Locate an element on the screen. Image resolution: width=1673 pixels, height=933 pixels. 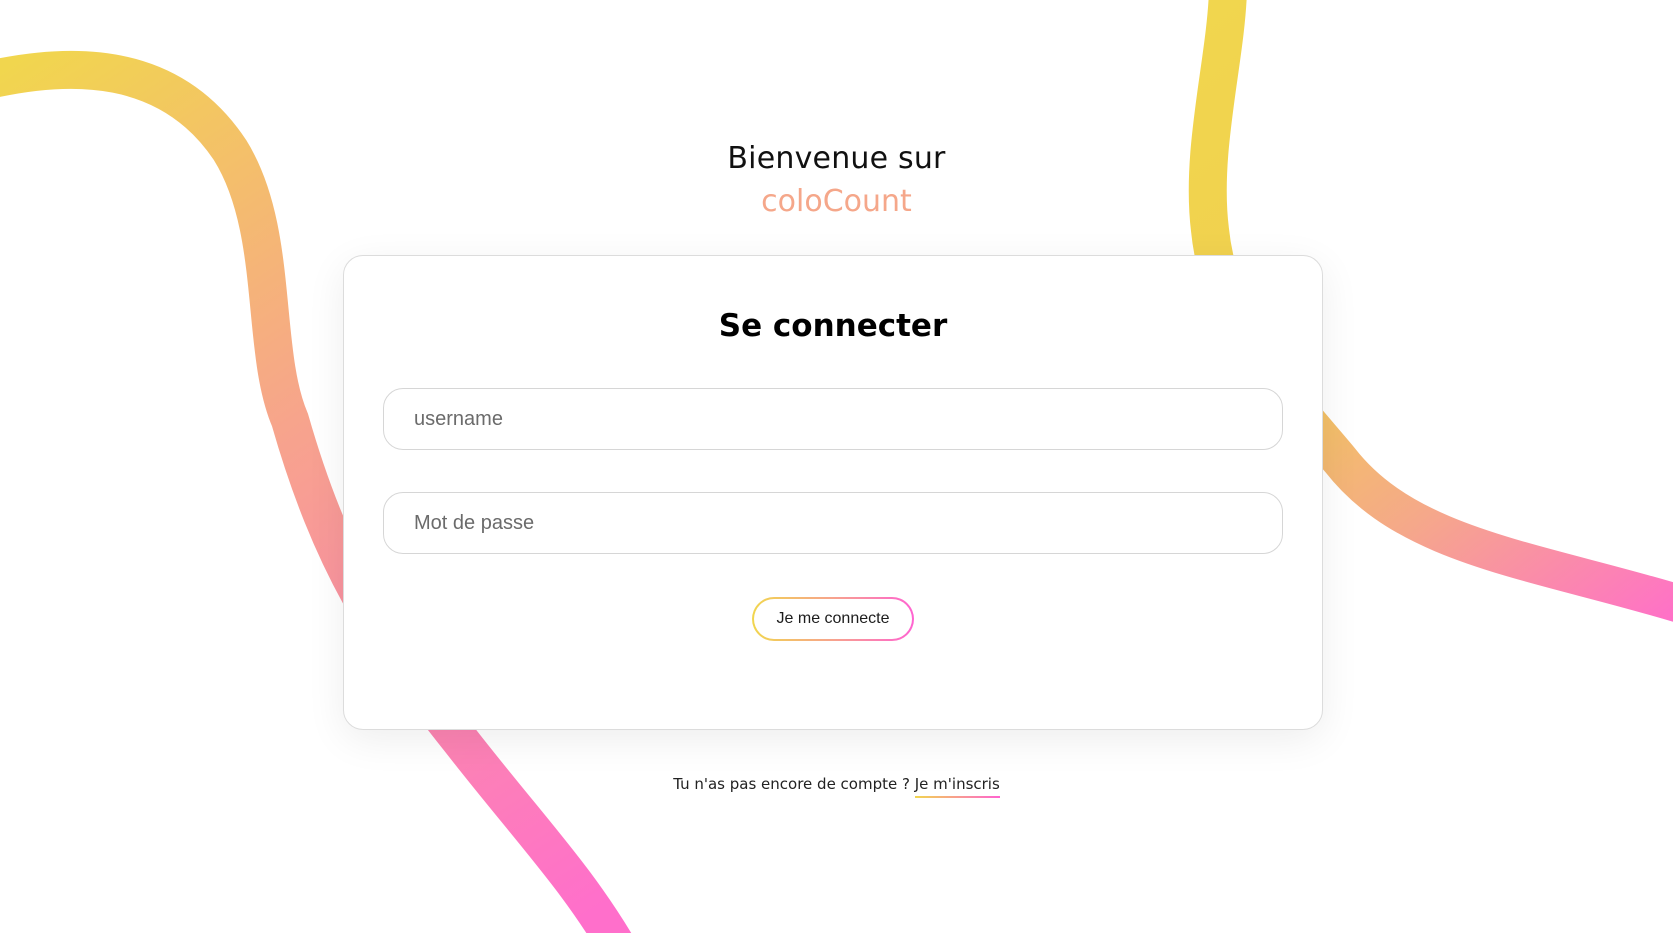
username-input is located at coordinates (833, 419).